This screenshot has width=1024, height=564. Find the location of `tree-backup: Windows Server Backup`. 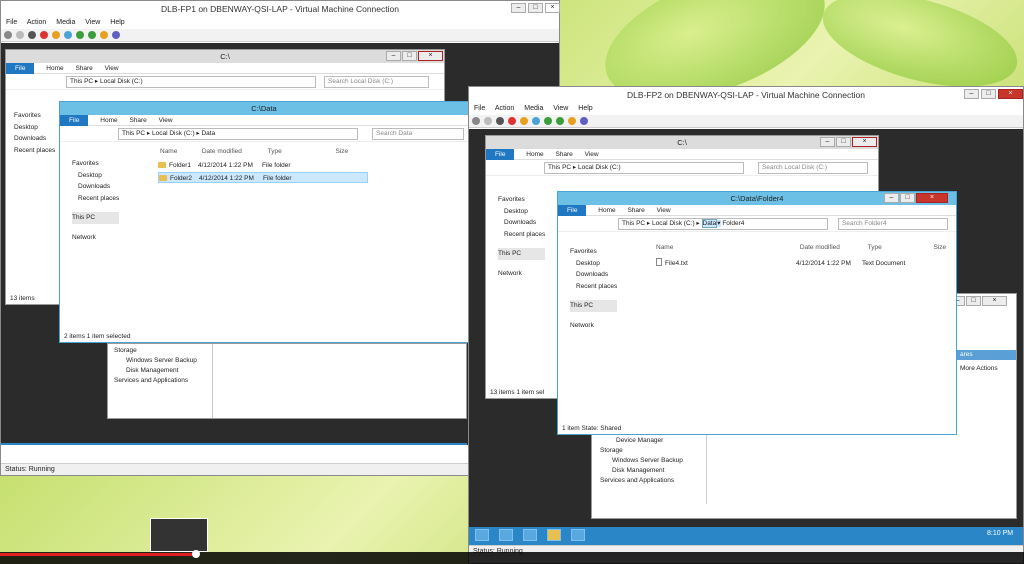

tree-backup: Windows Server Backup is located at coordinates (155, 361).